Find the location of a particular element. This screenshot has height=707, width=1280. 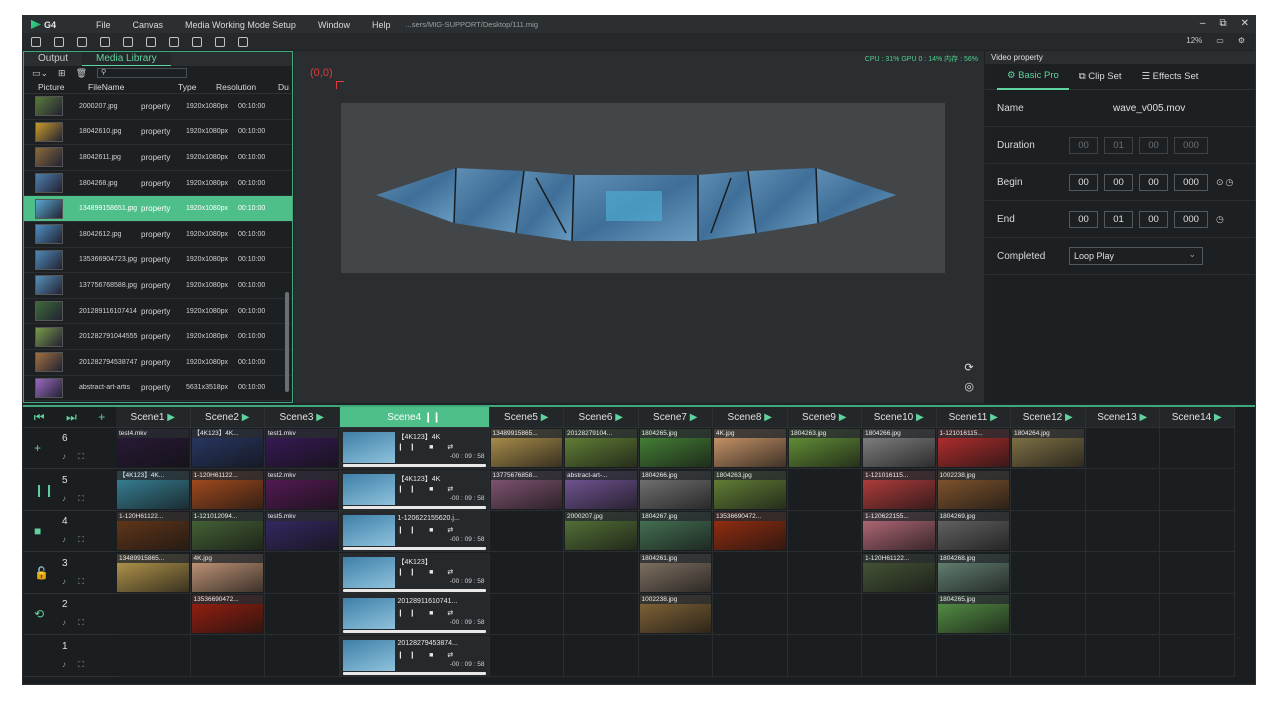

begin-ms: 000 is located at coordinates (1191, 182).